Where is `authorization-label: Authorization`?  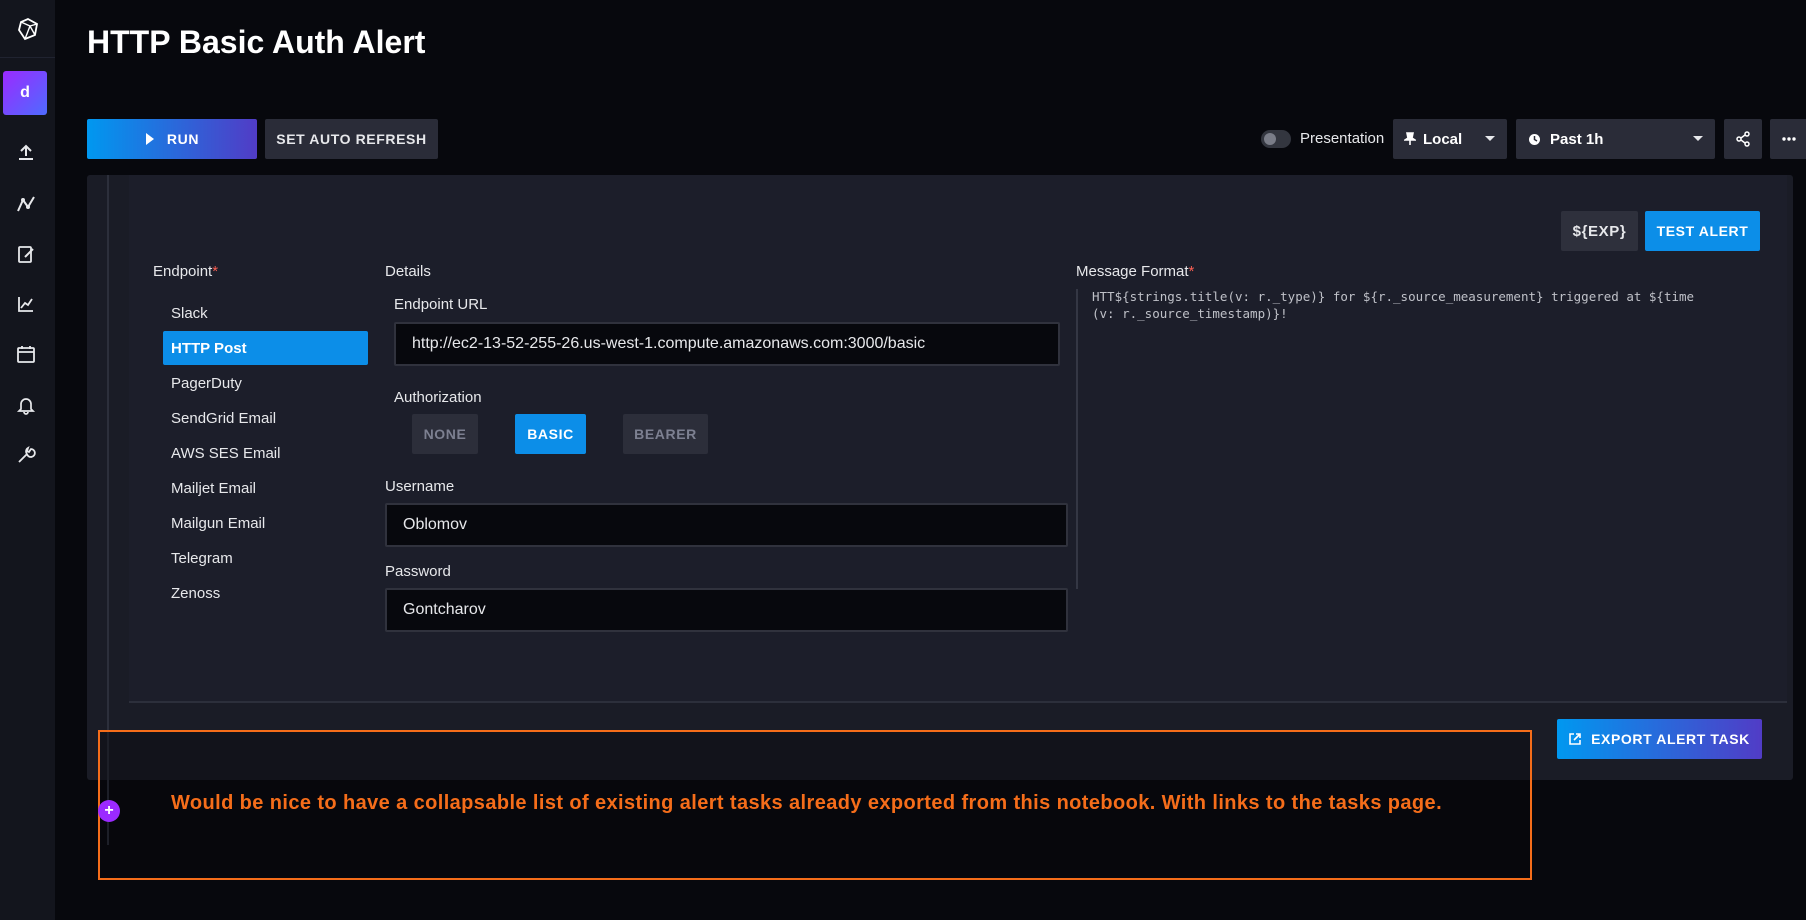 authorization-label: Authorization is located at coordinates (438, 397).